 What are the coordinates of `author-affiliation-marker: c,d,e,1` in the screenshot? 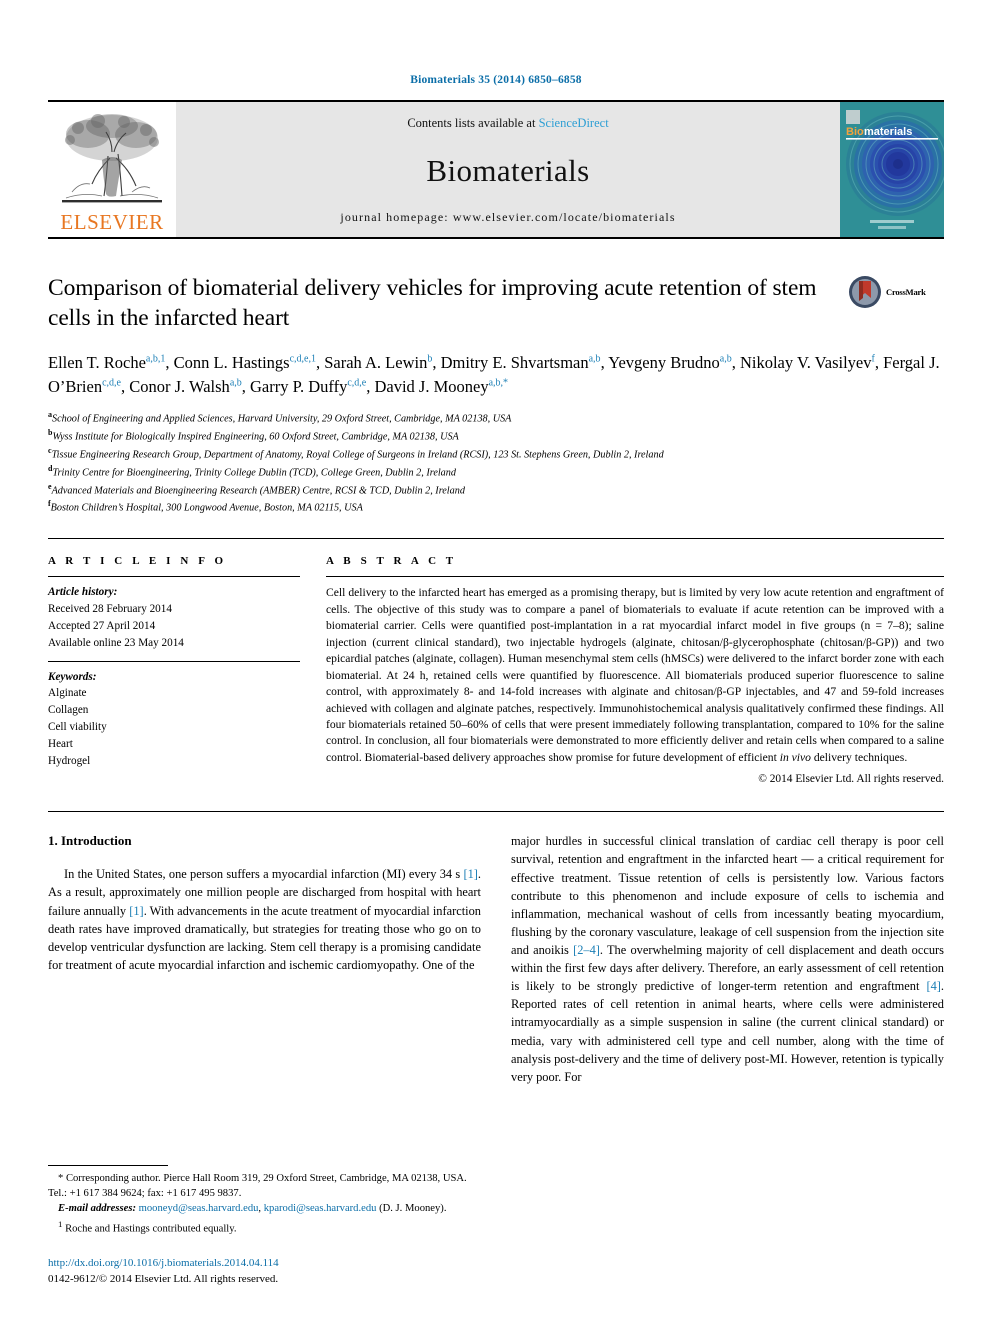 It's located at (302, 359).